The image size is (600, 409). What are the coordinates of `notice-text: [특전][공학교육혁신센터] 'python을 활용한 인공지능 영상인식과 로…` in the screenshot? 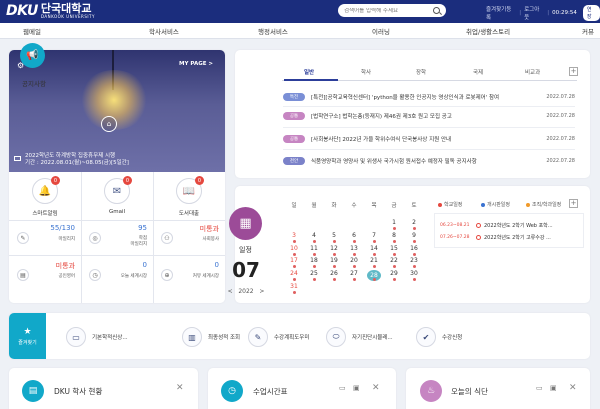 It's located at (405, 97).